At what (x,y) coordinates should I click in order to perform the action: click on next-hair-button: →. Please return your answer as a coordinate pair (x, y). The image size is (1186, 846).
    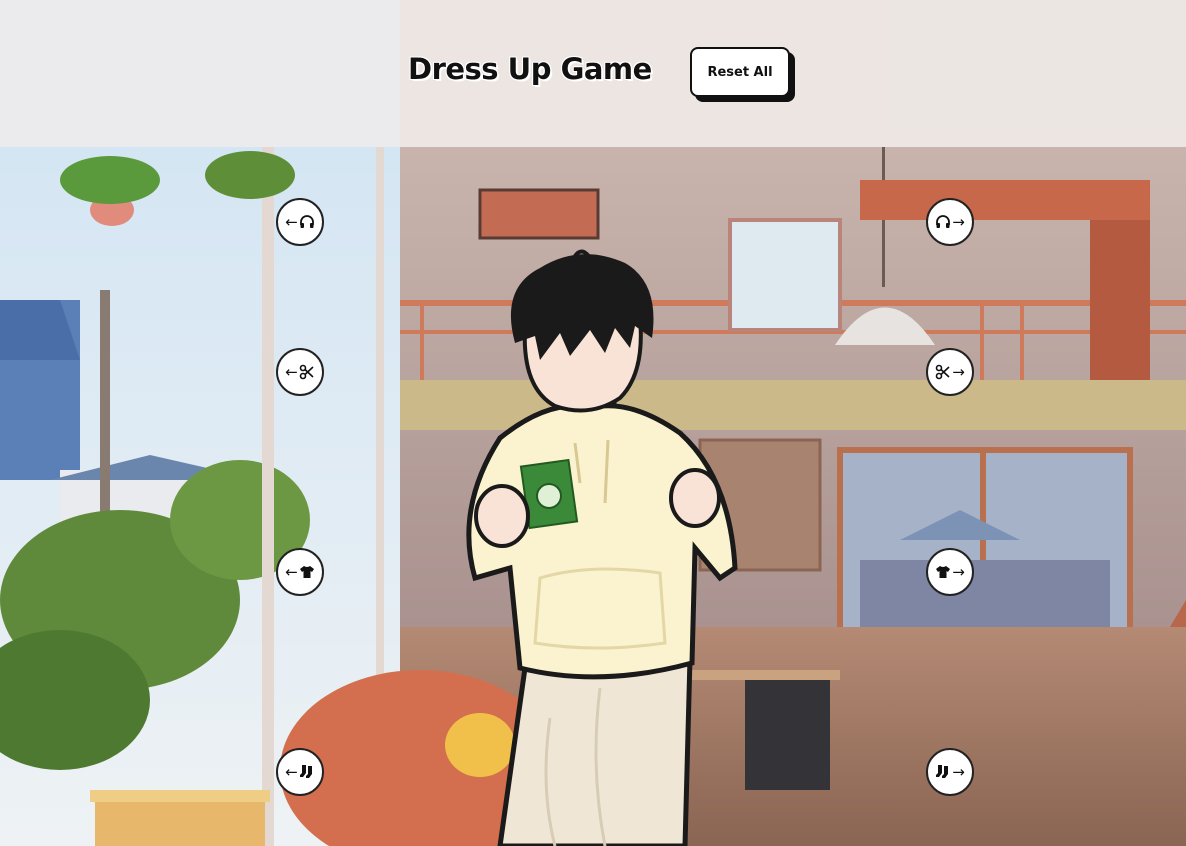
    Looking at the image, I should click on (950, 372).